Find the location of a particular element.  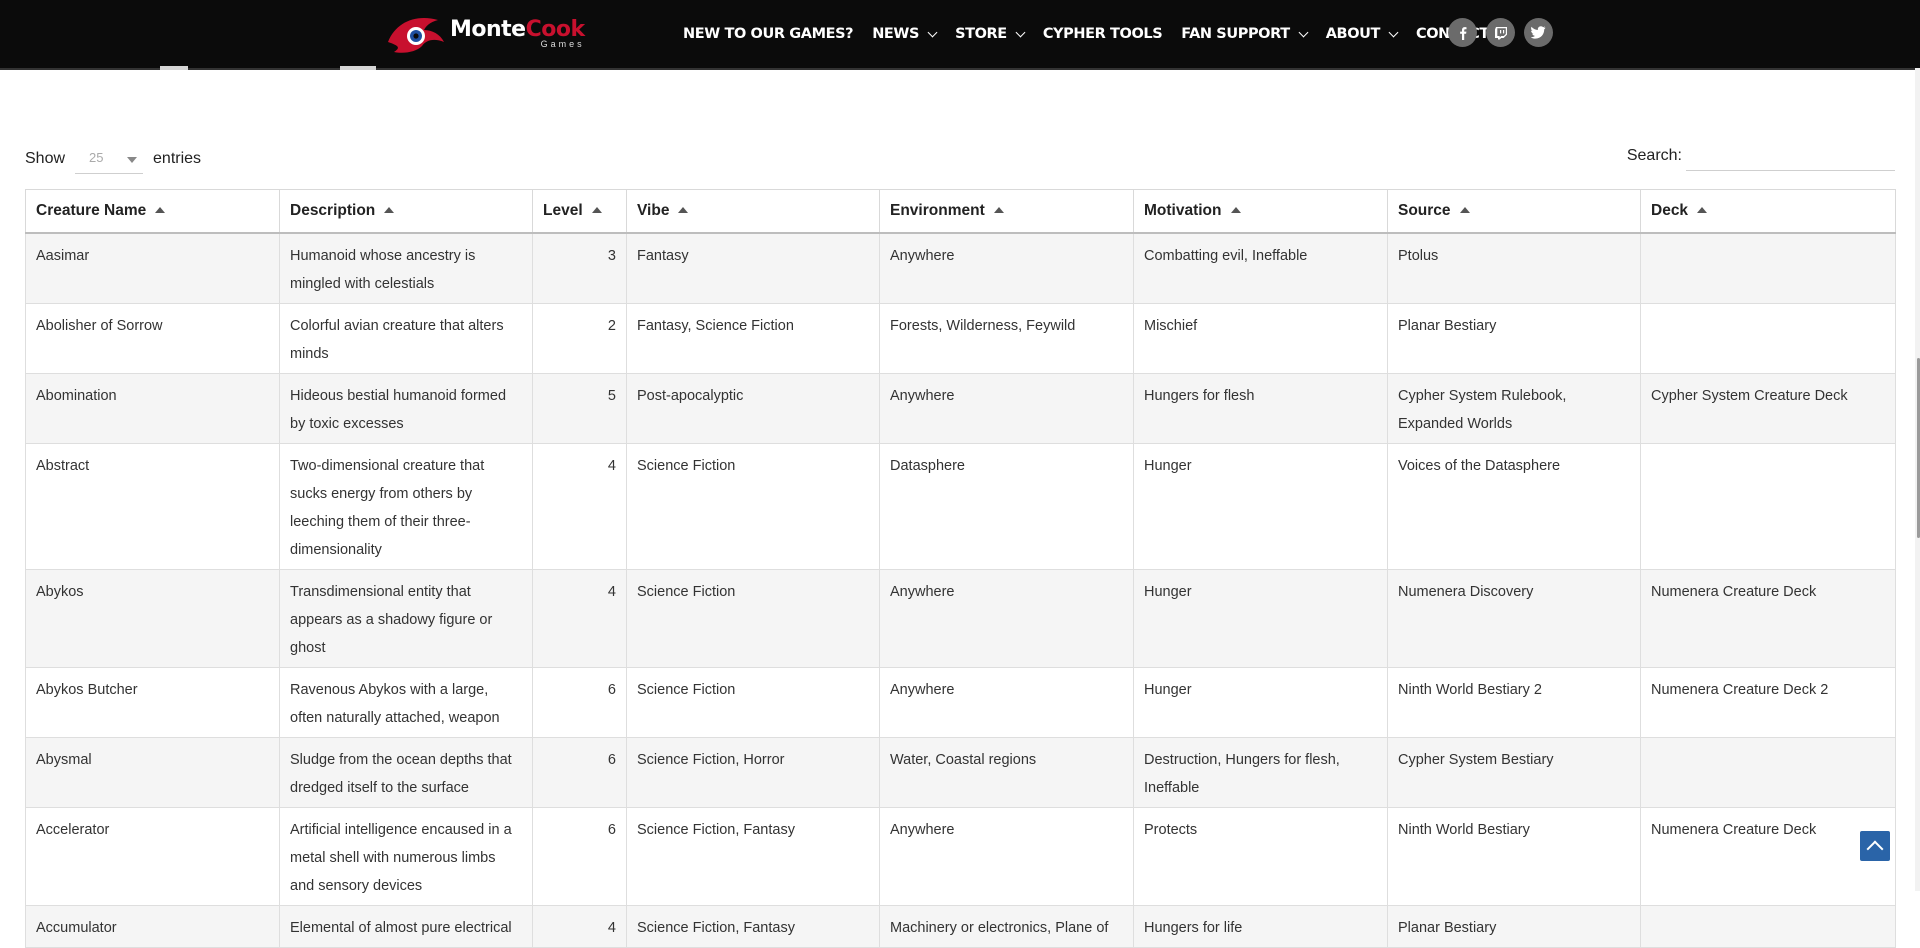

site-logo: MonteCook Games is located at coordinates (485, 34).